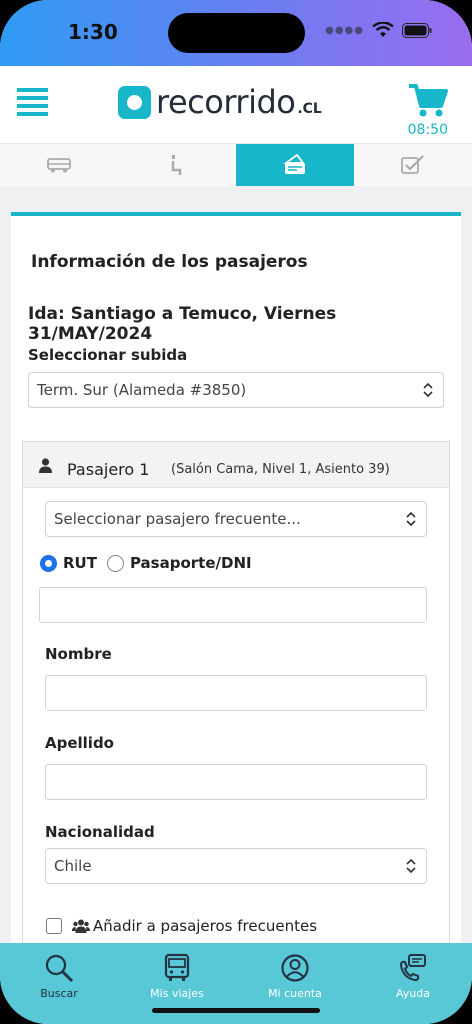 Image resolution: width=472 pixels, height=1024 pixels. I want to click on add-frequent-label: Añadir a pasajeros frecuentes, so click(205, 926).